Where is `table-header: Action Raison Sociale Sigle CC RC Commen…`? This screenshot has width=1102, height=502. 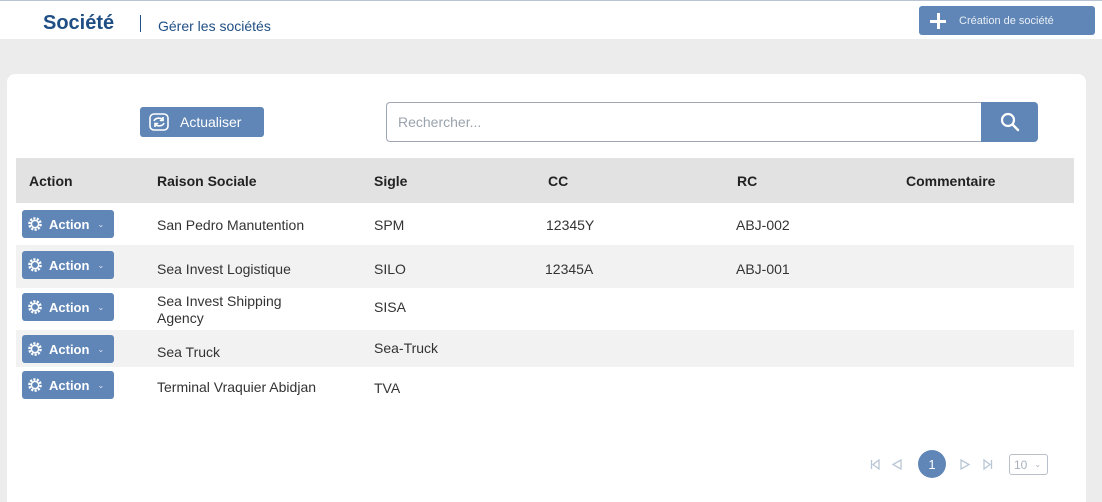 table-header: Action Raison Sociale Sigle CC RC Commen… is located at coordinates (545, 180).